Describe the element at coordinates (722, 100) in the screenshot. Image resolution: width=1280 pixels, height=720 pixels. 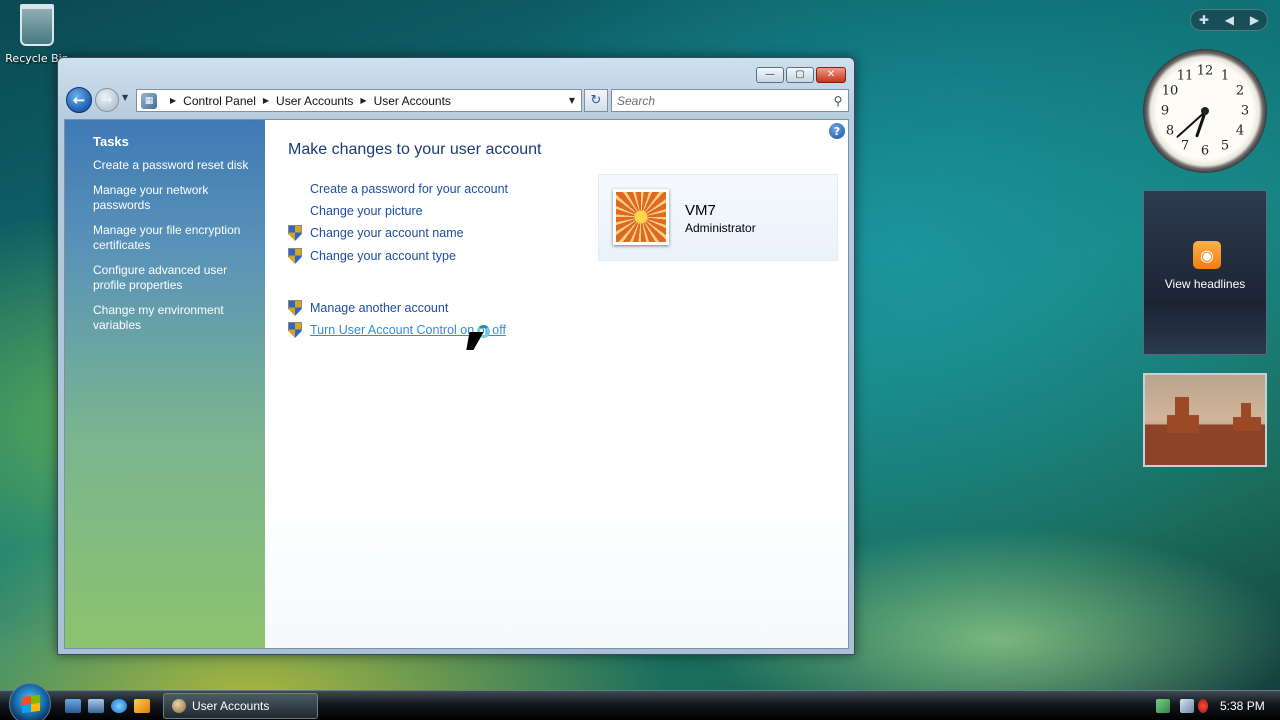
I see `search-input` at that location.